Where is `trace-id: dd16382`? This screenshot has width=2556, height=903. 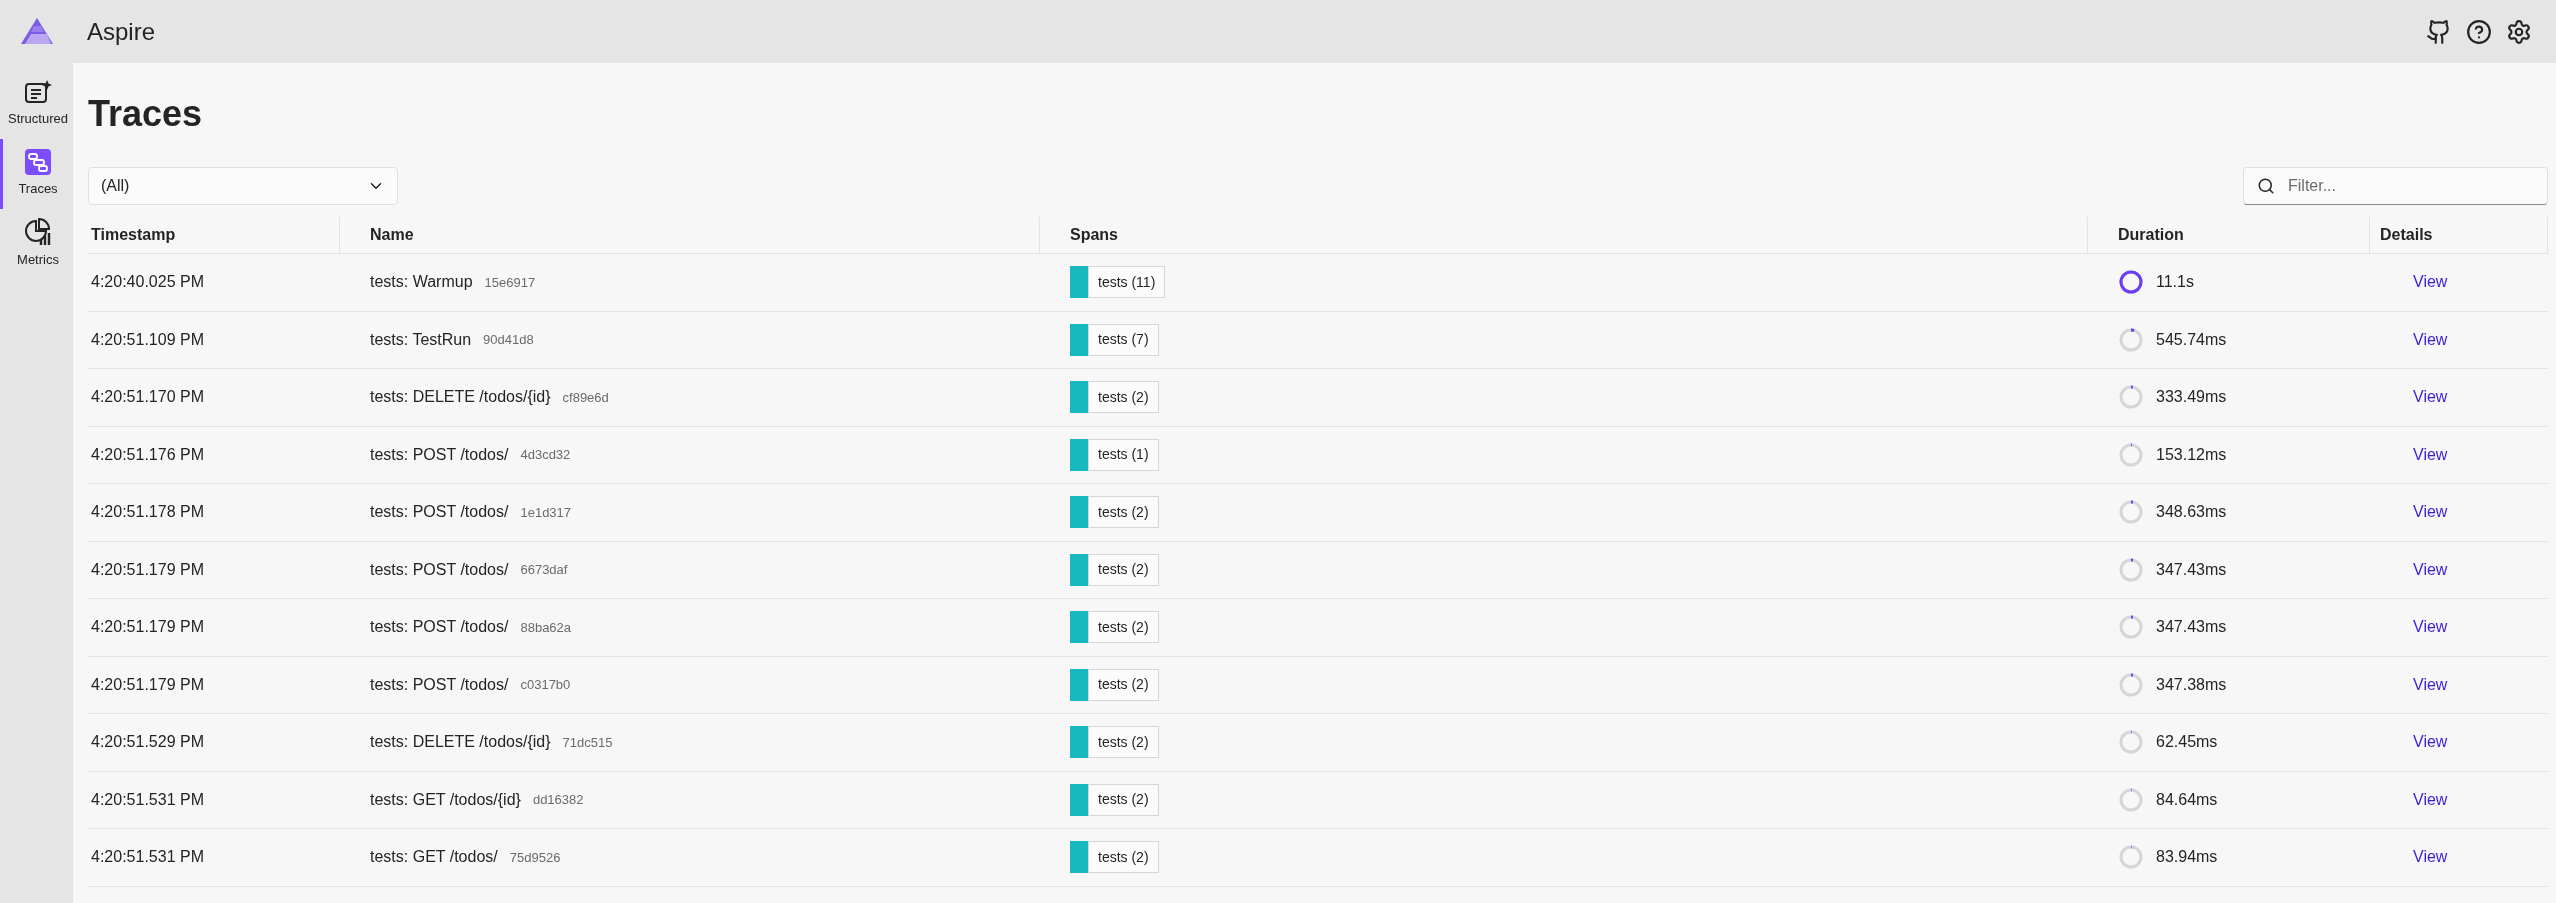 trace-id: dd16382 is located at coordinates (558, 800).